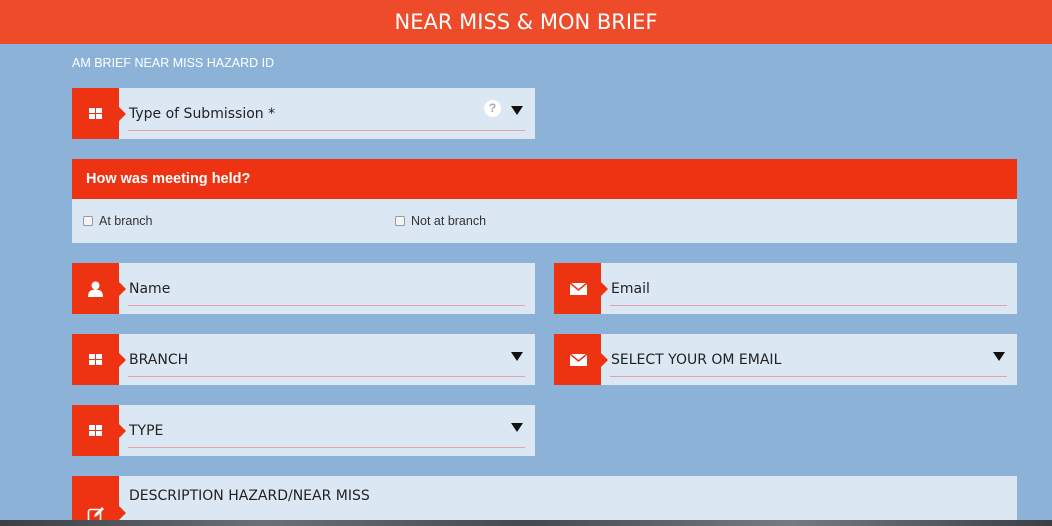 The width and height of the screenshot is (1052, 526). I want to click on option-at-branch: At branch, so click(118, 221).